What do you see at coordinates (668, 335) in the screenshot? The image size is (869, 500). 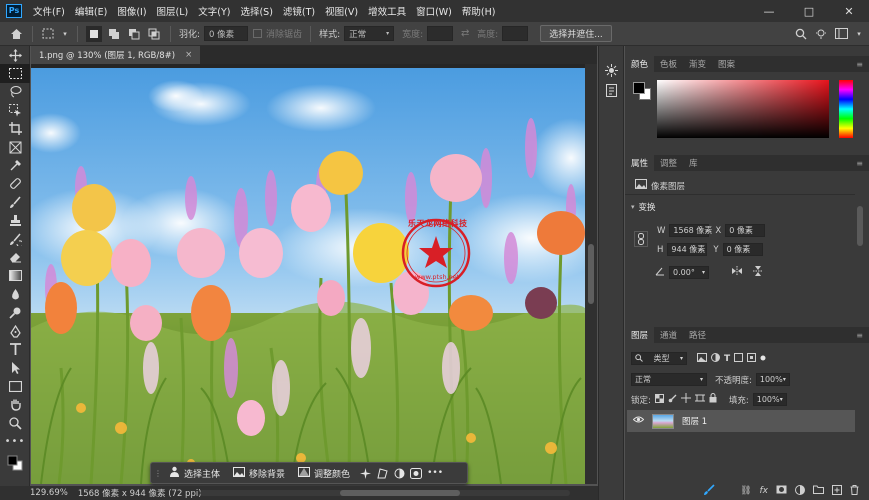 I see `tab-channels: 通道` at bounding box center [668, 335].